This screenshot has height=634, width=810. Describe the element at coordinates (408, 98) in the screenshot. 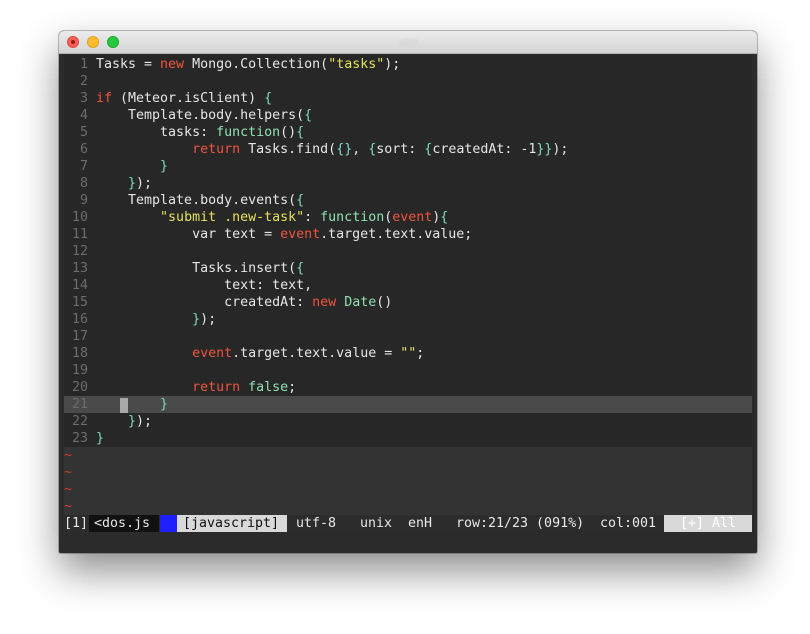

I see `code-line: 3 if (Meteor.isClient) {` at that location.